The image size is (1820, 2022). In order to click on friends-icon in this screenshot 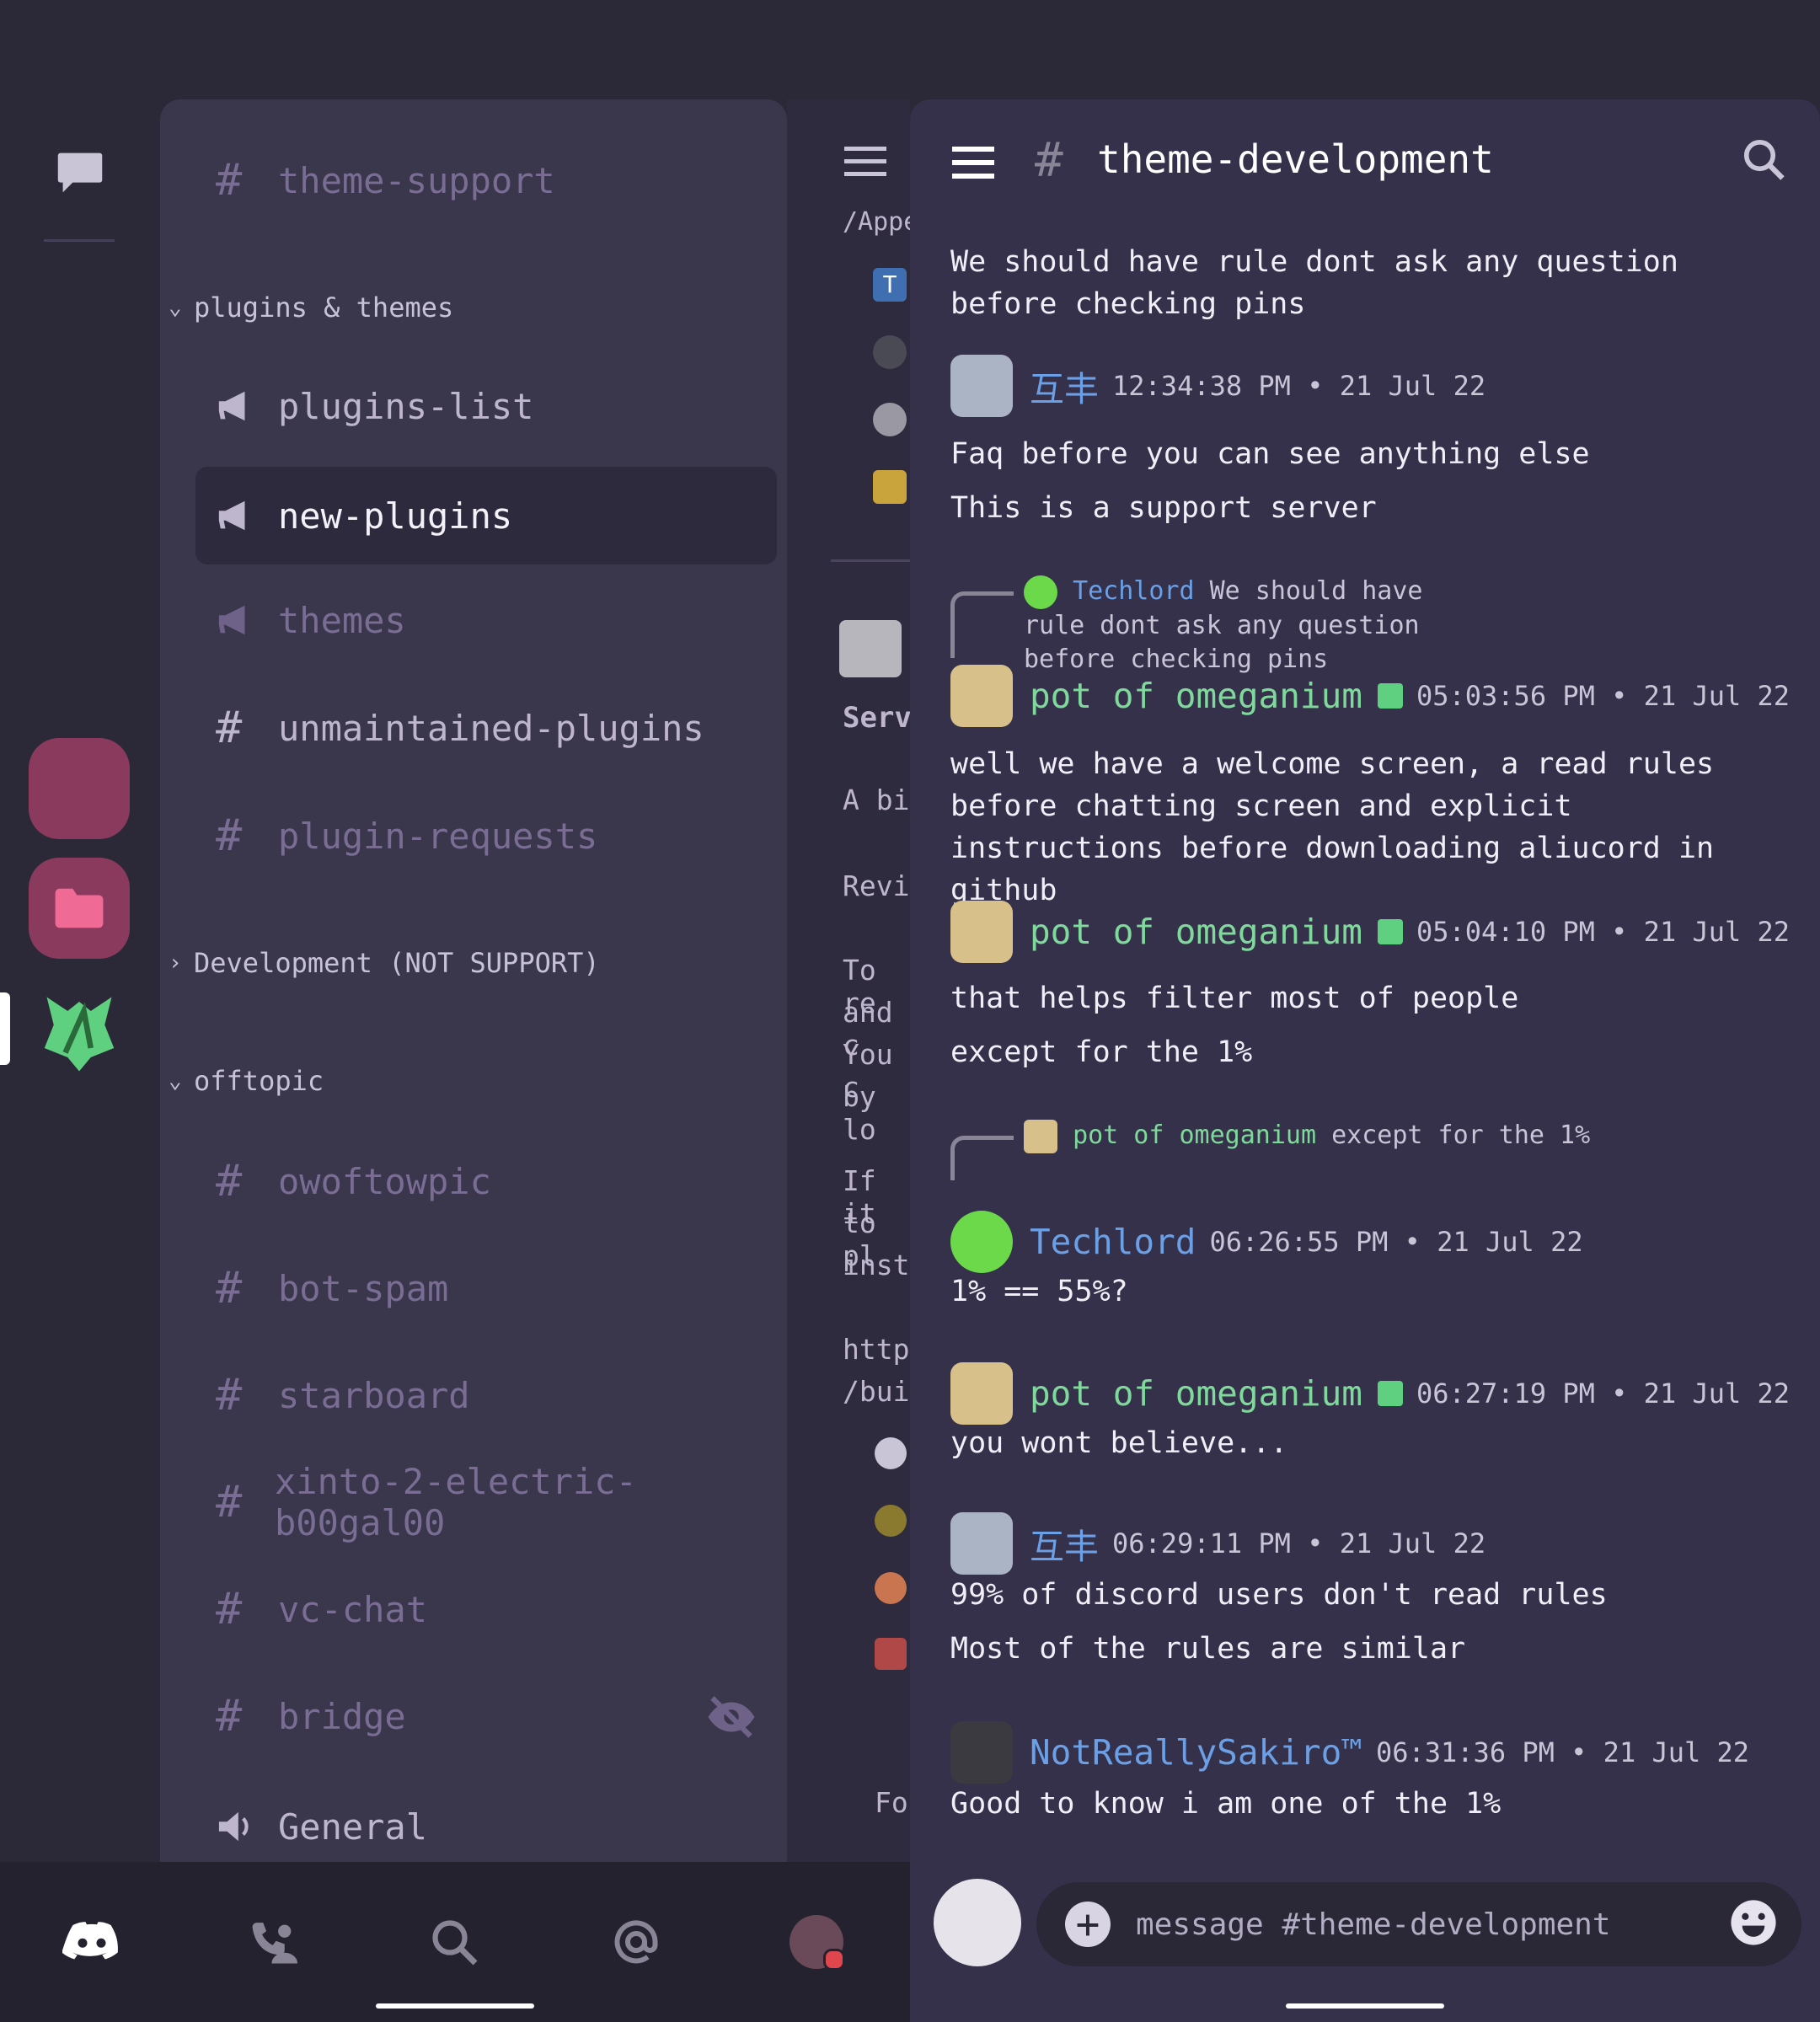, I will do `click(274, 1943)`.